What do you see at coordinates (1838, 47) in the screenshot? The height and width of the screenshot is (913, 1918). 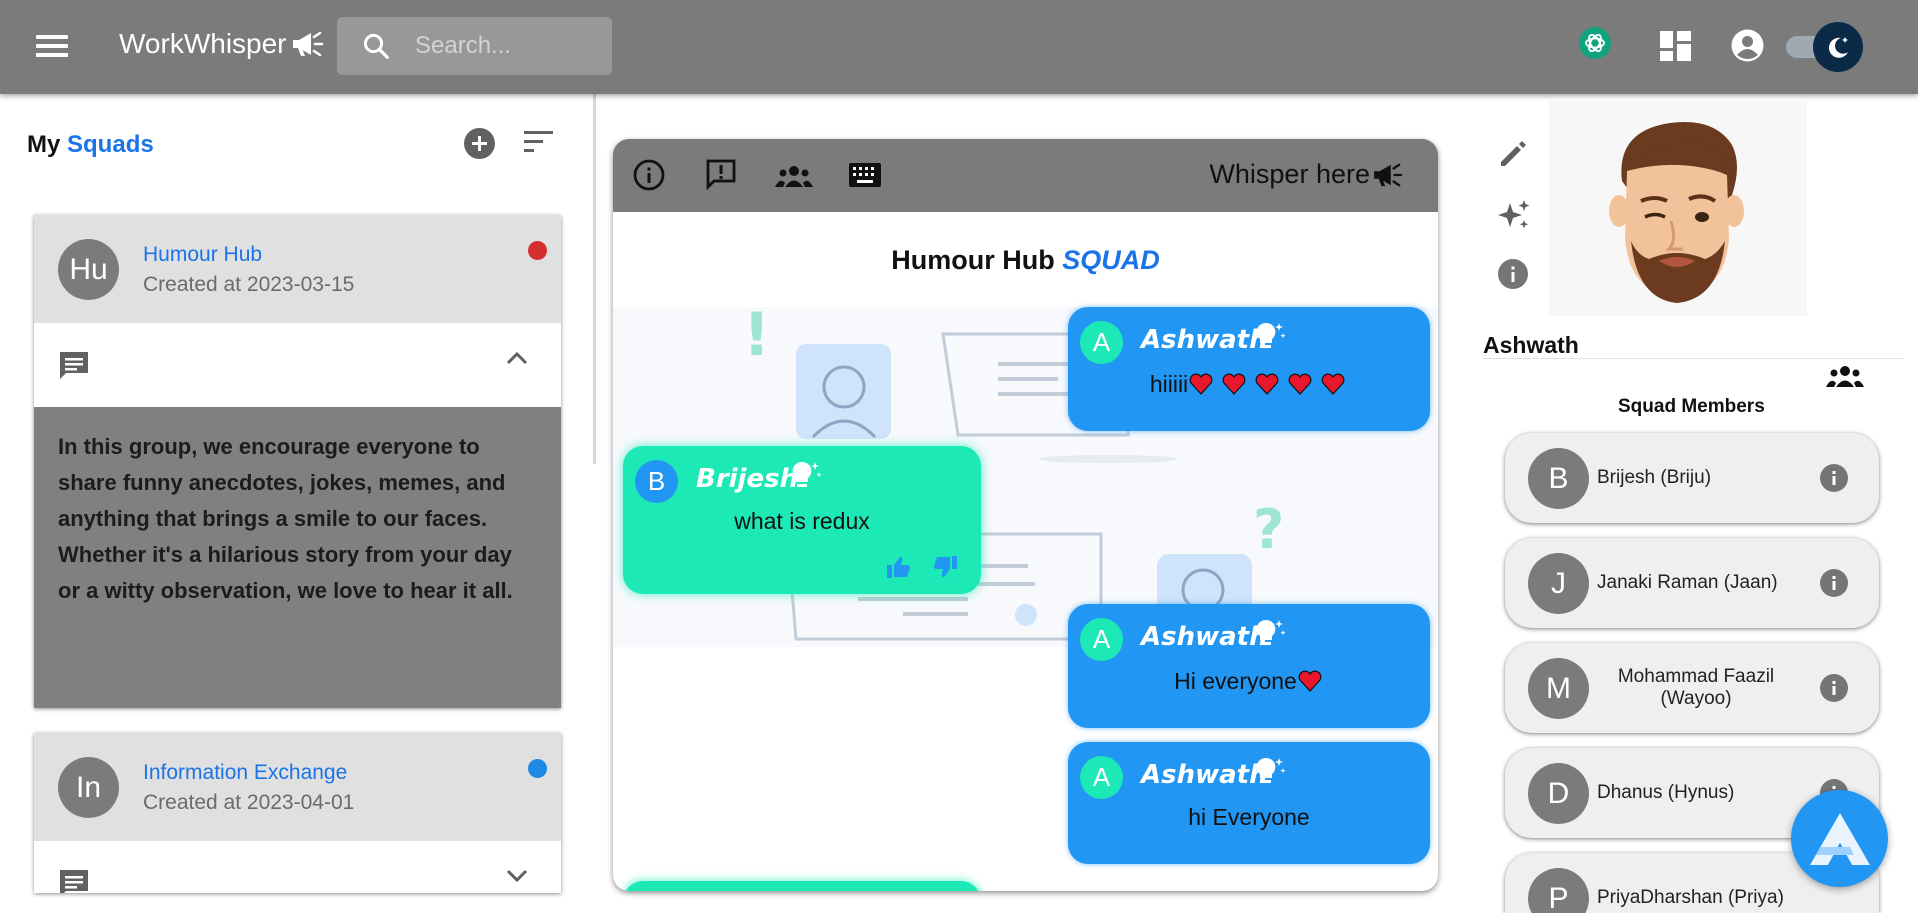 I see `toggle-knob` at bounding box center [1838, 47].